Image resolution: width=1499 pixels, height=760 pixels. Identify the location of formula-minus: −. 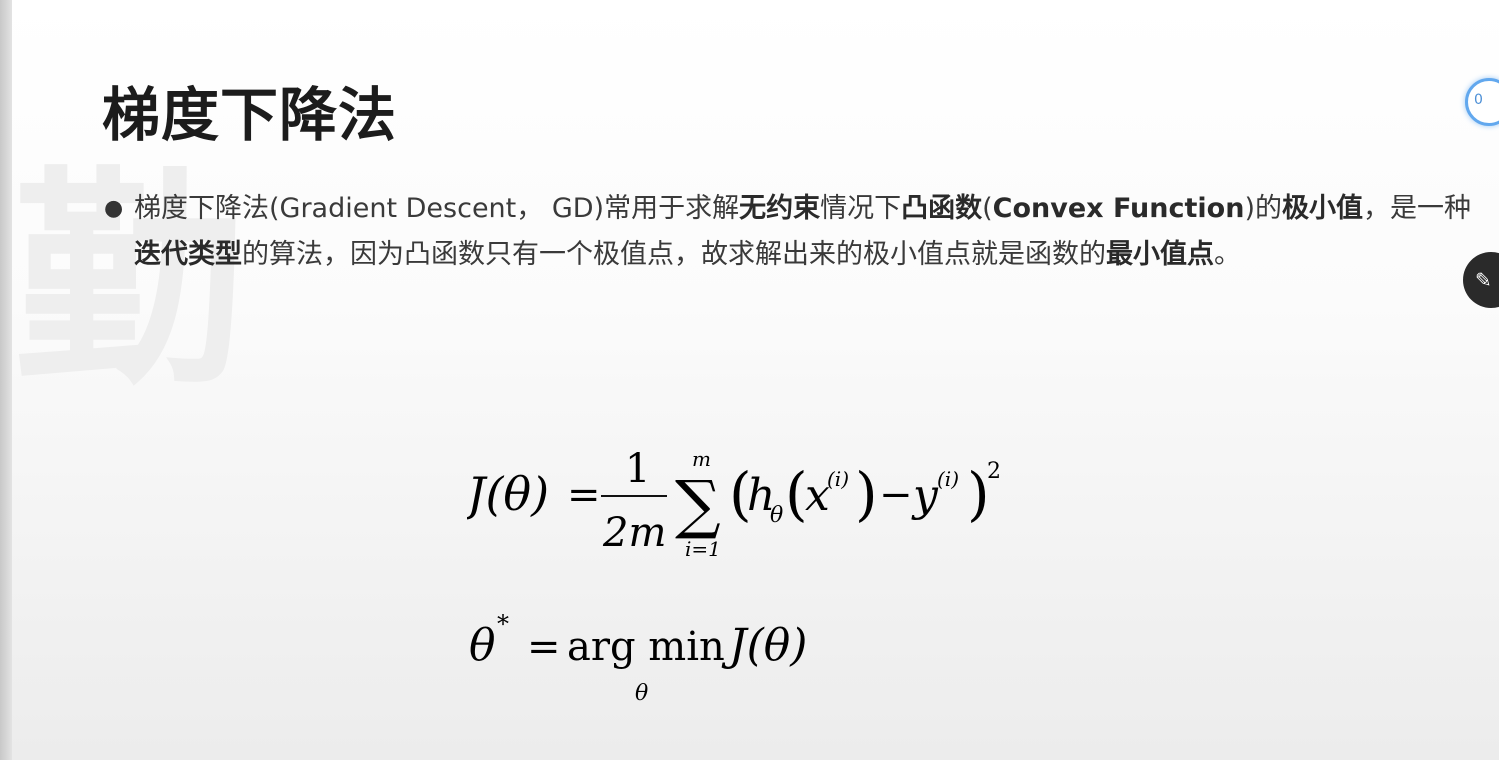
(896, 495).